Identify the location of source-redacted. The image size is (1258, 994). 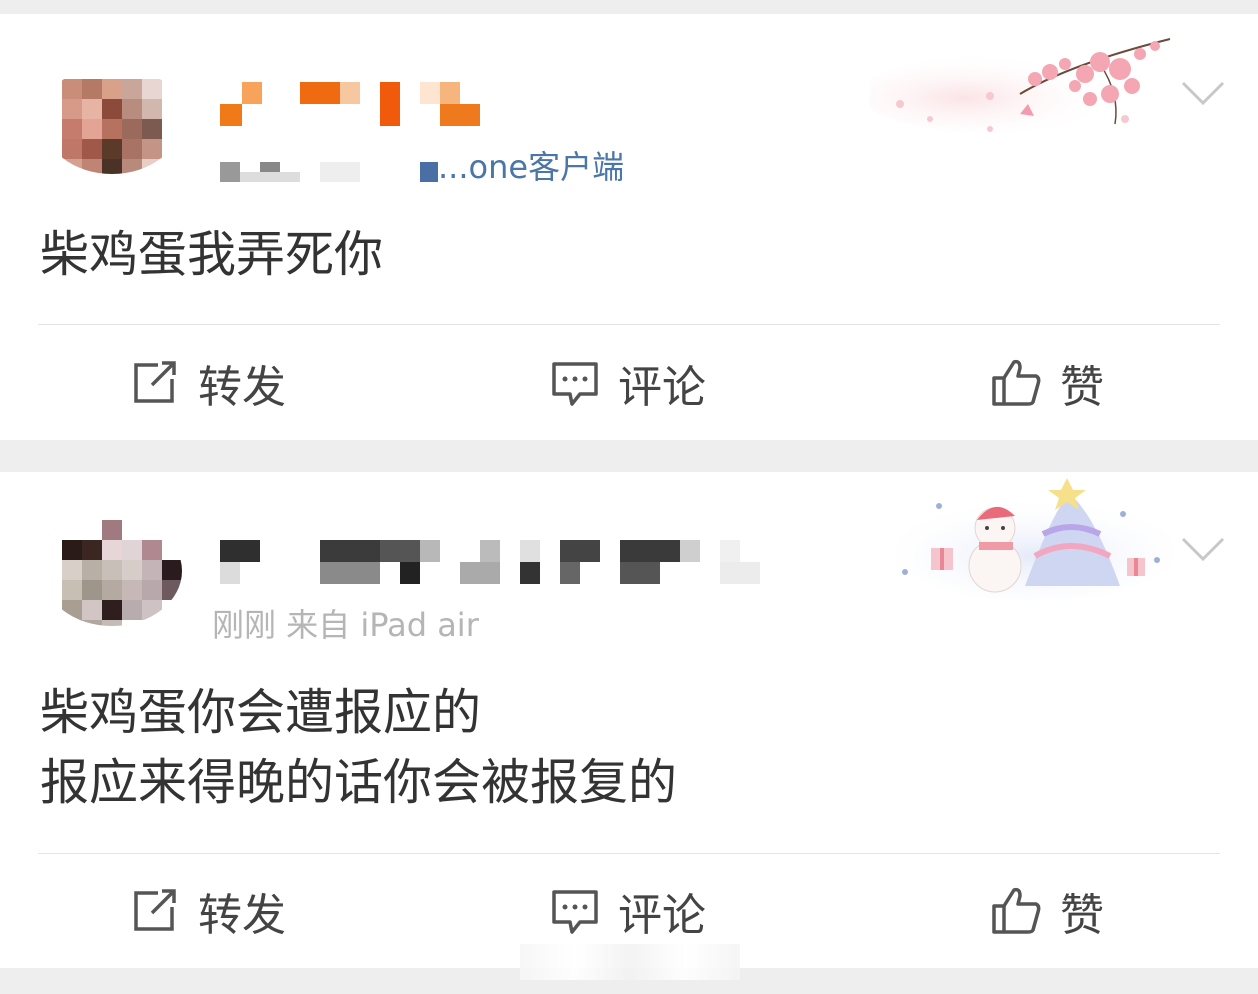
(429, 172).